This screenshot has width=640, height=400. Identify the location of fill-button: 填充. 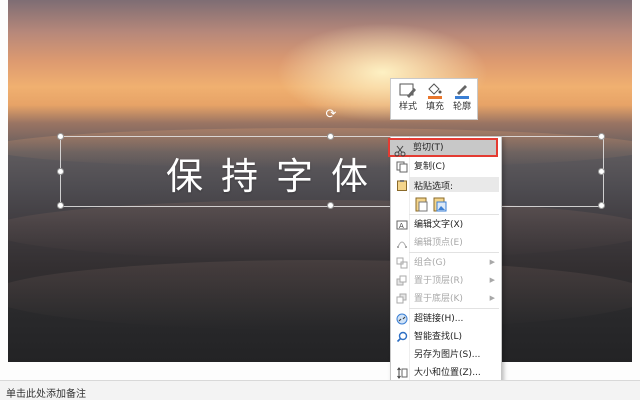
(435, 99).